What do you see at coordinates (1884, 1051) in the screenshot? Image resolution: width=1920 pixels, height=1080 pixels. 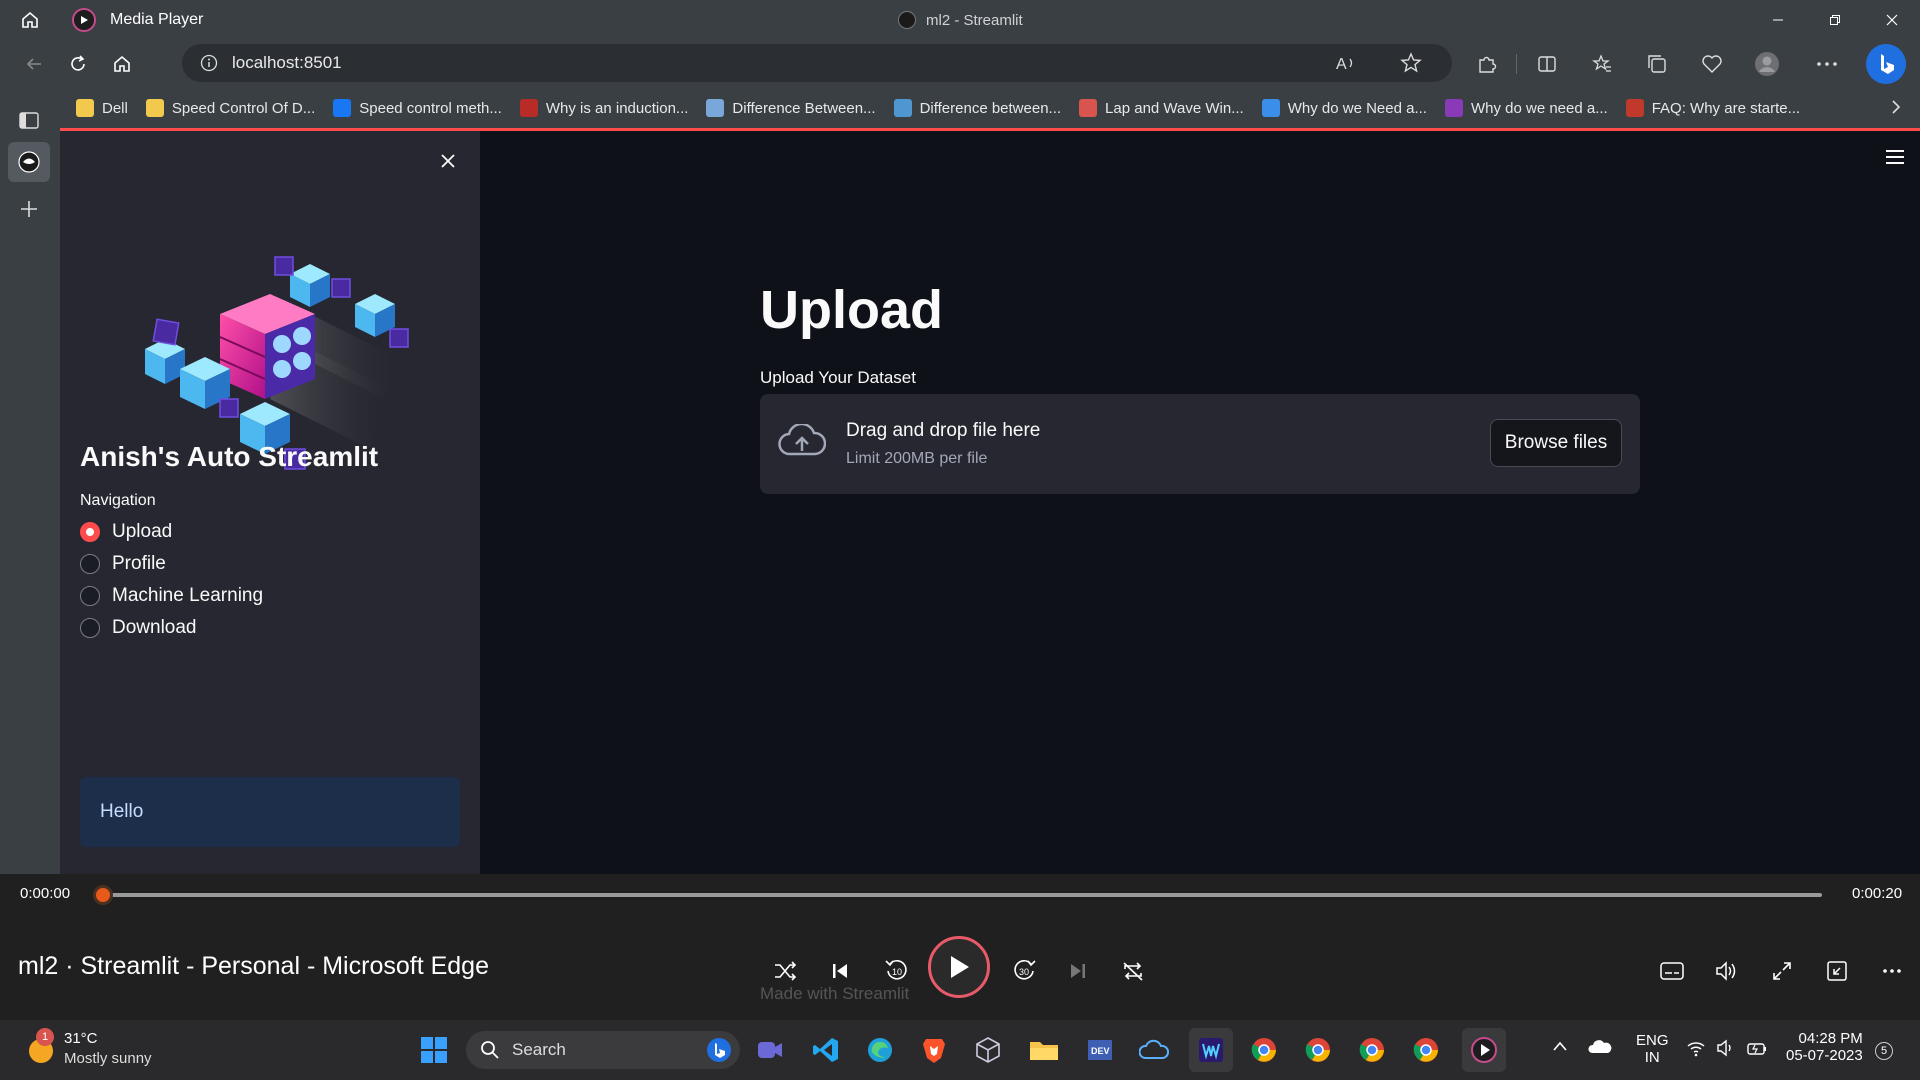 I see `notification-count-badge: 5` at bounding box center [1884, 1051].